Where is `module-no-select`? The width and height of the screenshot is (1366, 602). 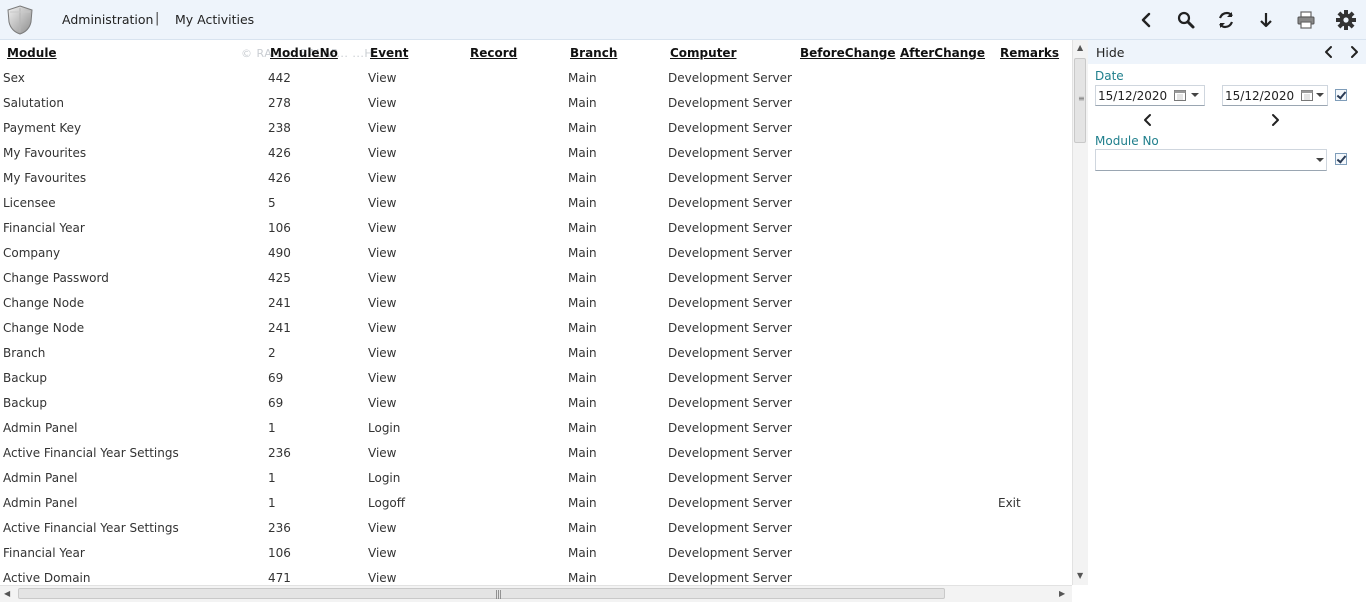 module-no-select is located at coordinates (1211, 160).